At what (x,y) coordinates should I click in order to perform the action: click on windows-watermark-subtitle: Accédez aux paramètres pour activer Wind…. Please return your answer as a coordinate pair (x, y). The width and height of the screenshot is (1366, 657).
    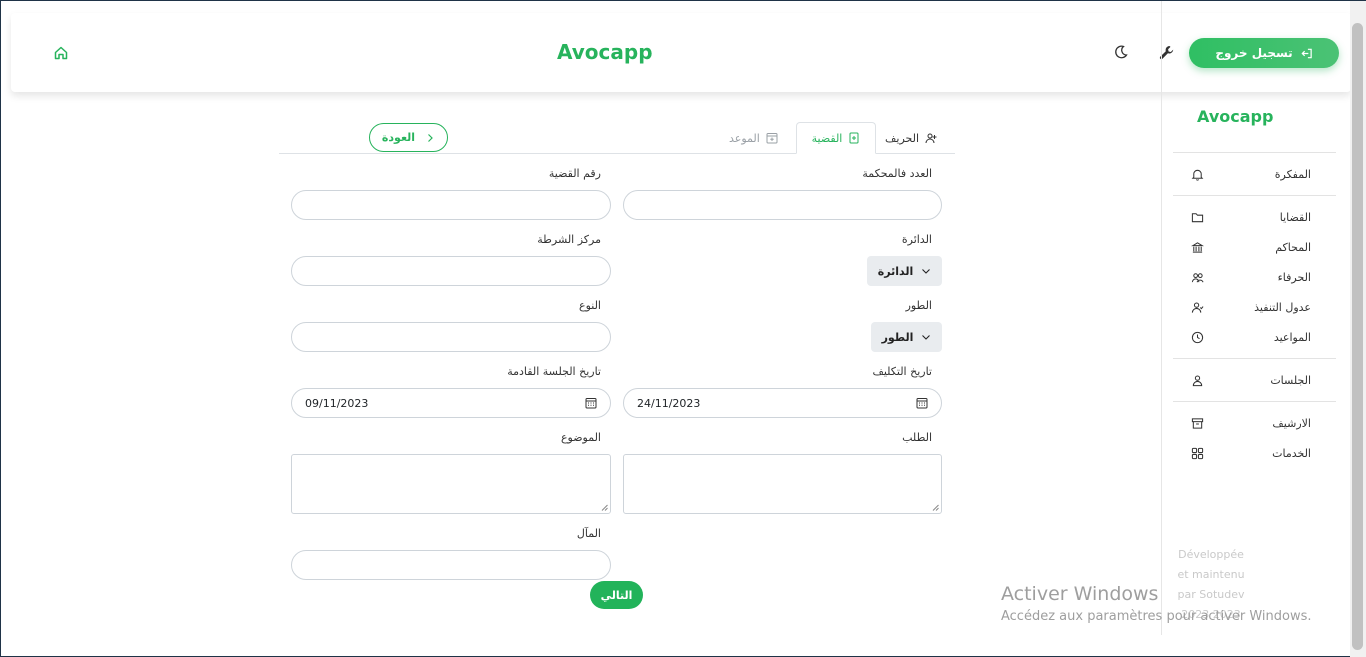
    Looking at the image, I should click on (1156, 616).